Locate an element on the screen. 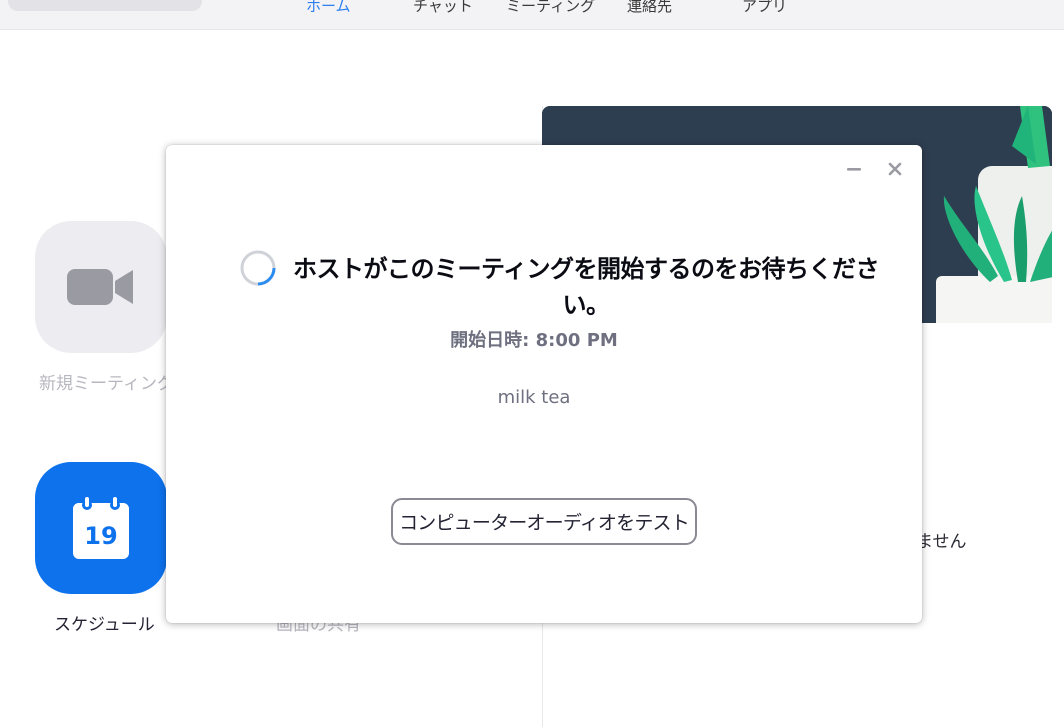 This screenshot has width=1064, height=727. test-computer-audio-button: コンピューターオーディオをテスト is located at coordinates (544, 521).